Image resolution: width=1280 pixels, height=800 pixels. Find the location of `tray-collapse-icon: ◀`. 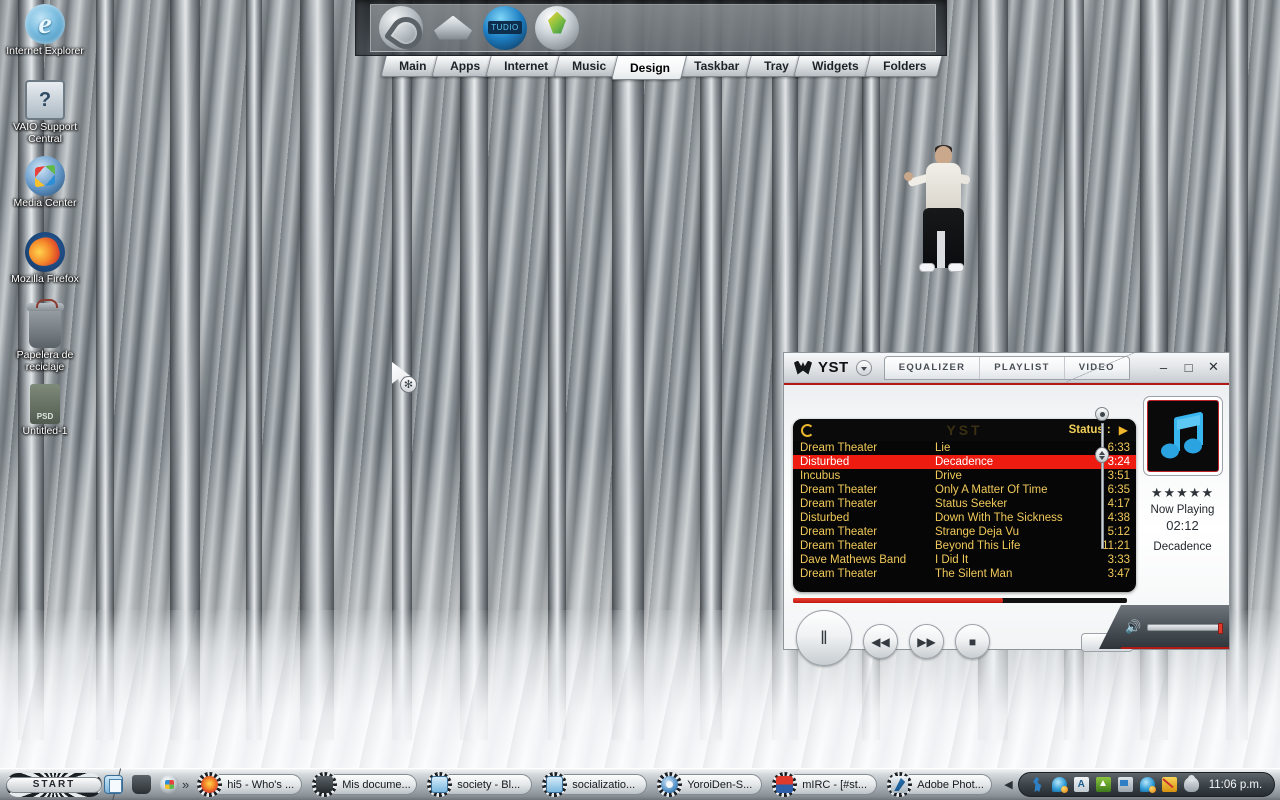

tray-collapse-icon: ◀ is located at coordinates (1008, 784).